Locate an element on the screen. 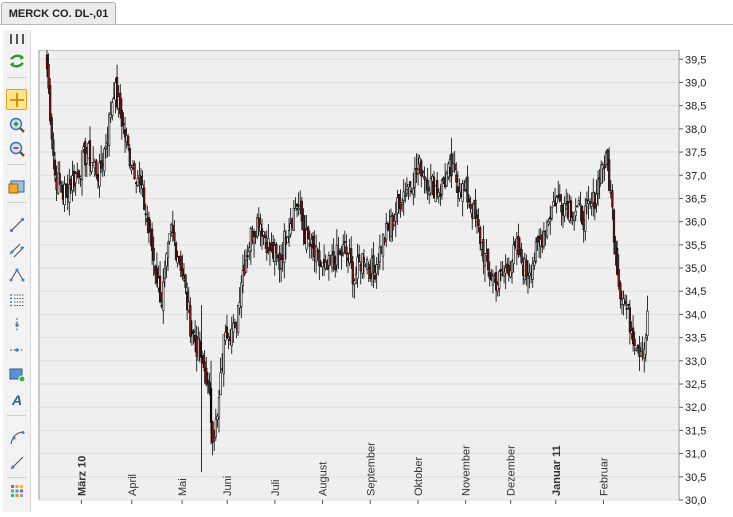 The image size is (733, 517). text-icon: A is located at coordinates (16, 400).